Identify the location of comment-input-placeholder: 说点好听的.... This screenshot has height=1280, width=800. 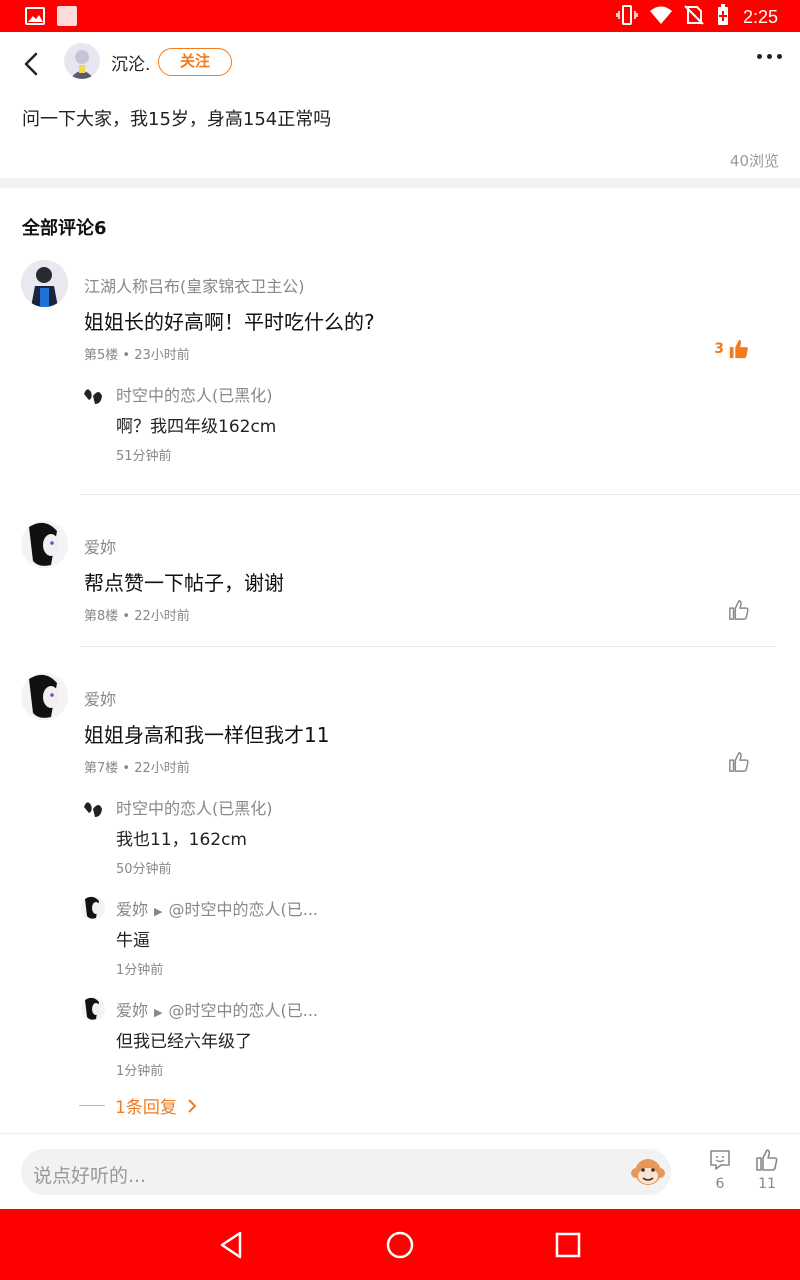
(90, 1176).